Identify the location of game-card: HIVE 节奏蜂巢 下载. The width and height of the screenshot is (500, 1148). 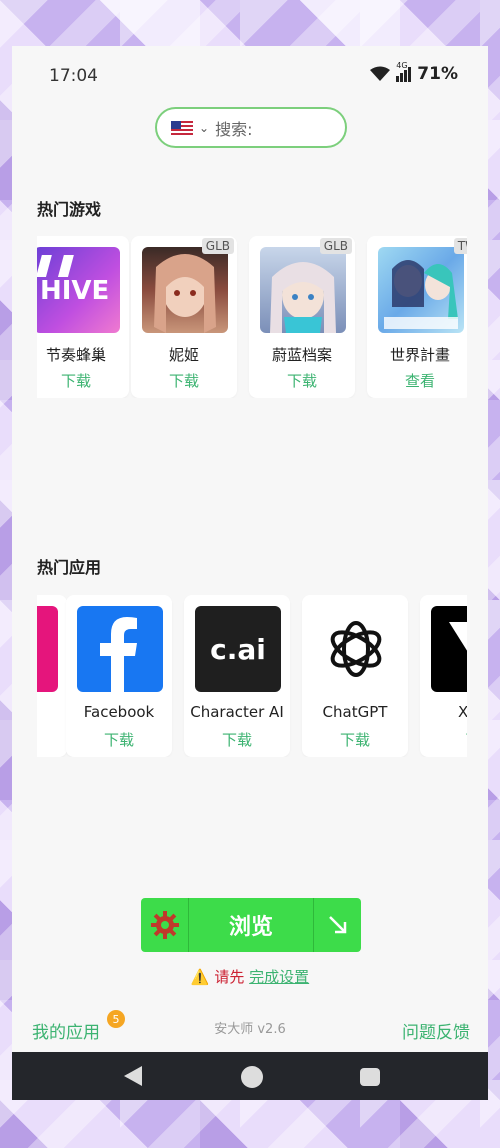
(83, 317).